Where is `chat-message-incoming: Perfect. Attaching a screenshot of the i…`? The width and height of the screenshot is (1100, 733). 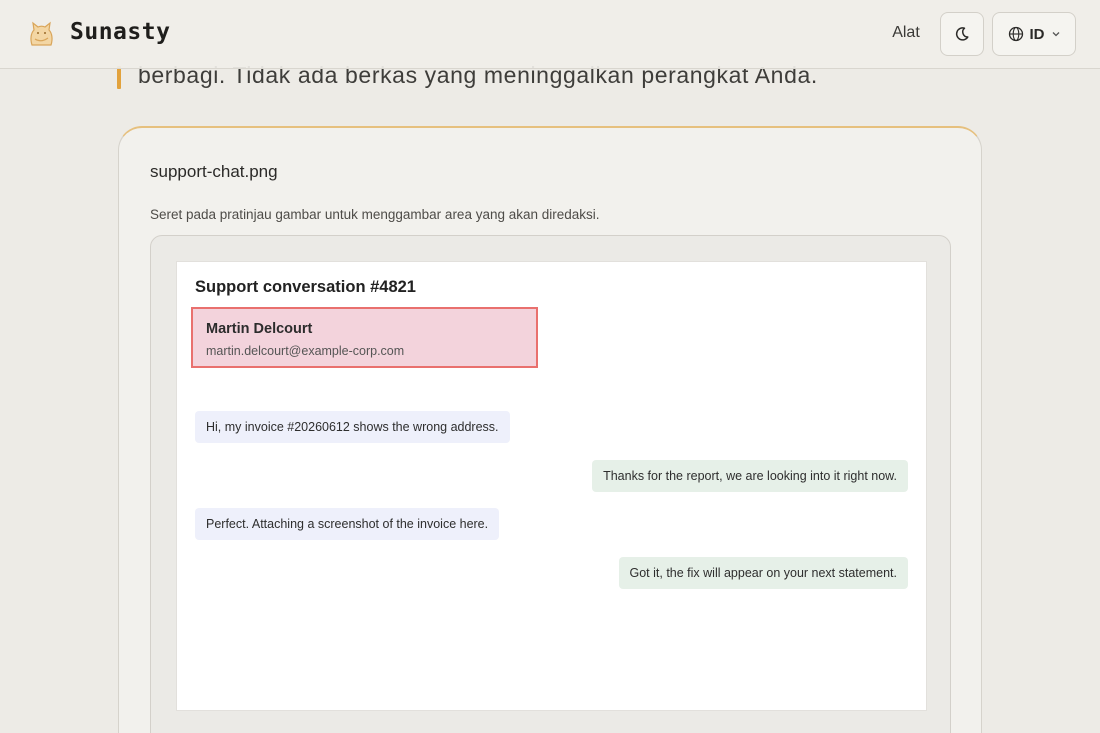 chat-message-incoming: Perfect. Attaching a screenshot of the i… is located at coordinates (347, 524).